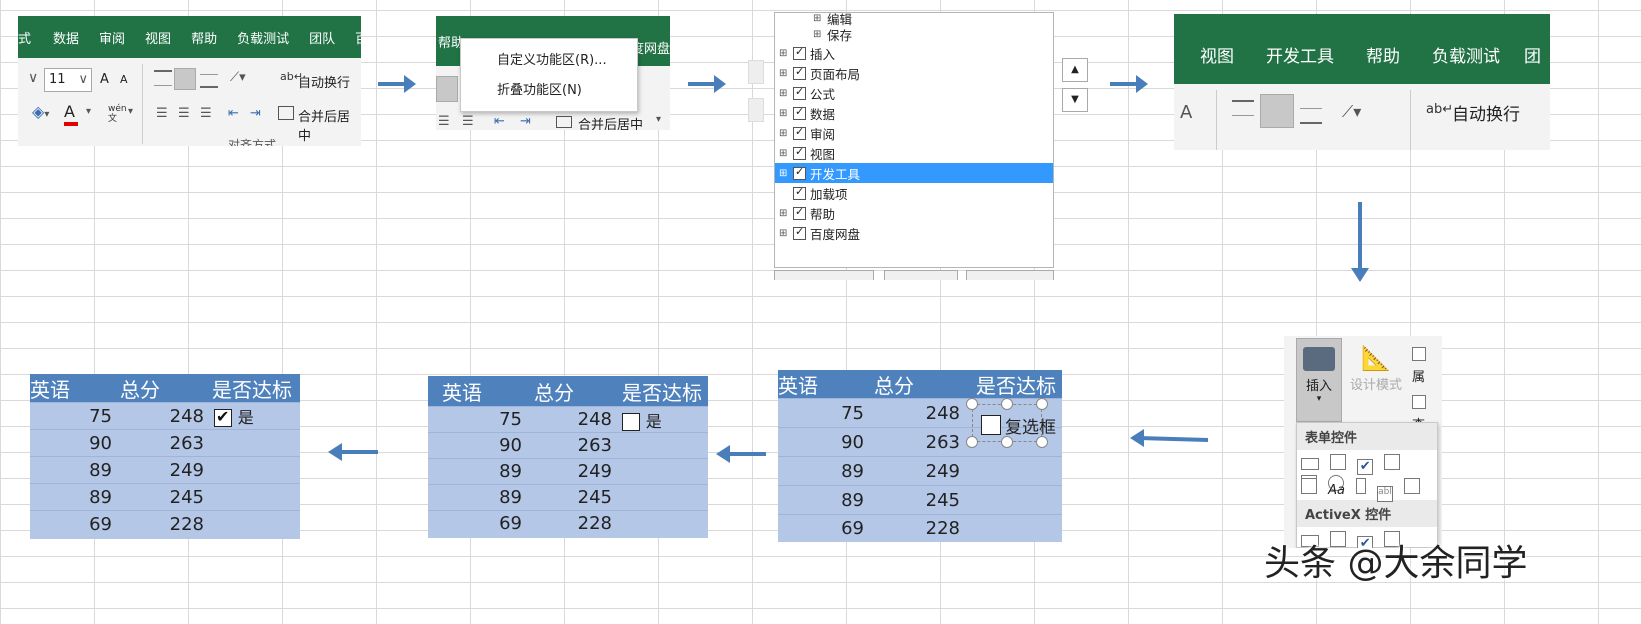 The width and height of the screenshot is (1641, 624). Describe the element at coordinates (322, 37) in the screenshot. I see `tab-team: 团队` at that location.